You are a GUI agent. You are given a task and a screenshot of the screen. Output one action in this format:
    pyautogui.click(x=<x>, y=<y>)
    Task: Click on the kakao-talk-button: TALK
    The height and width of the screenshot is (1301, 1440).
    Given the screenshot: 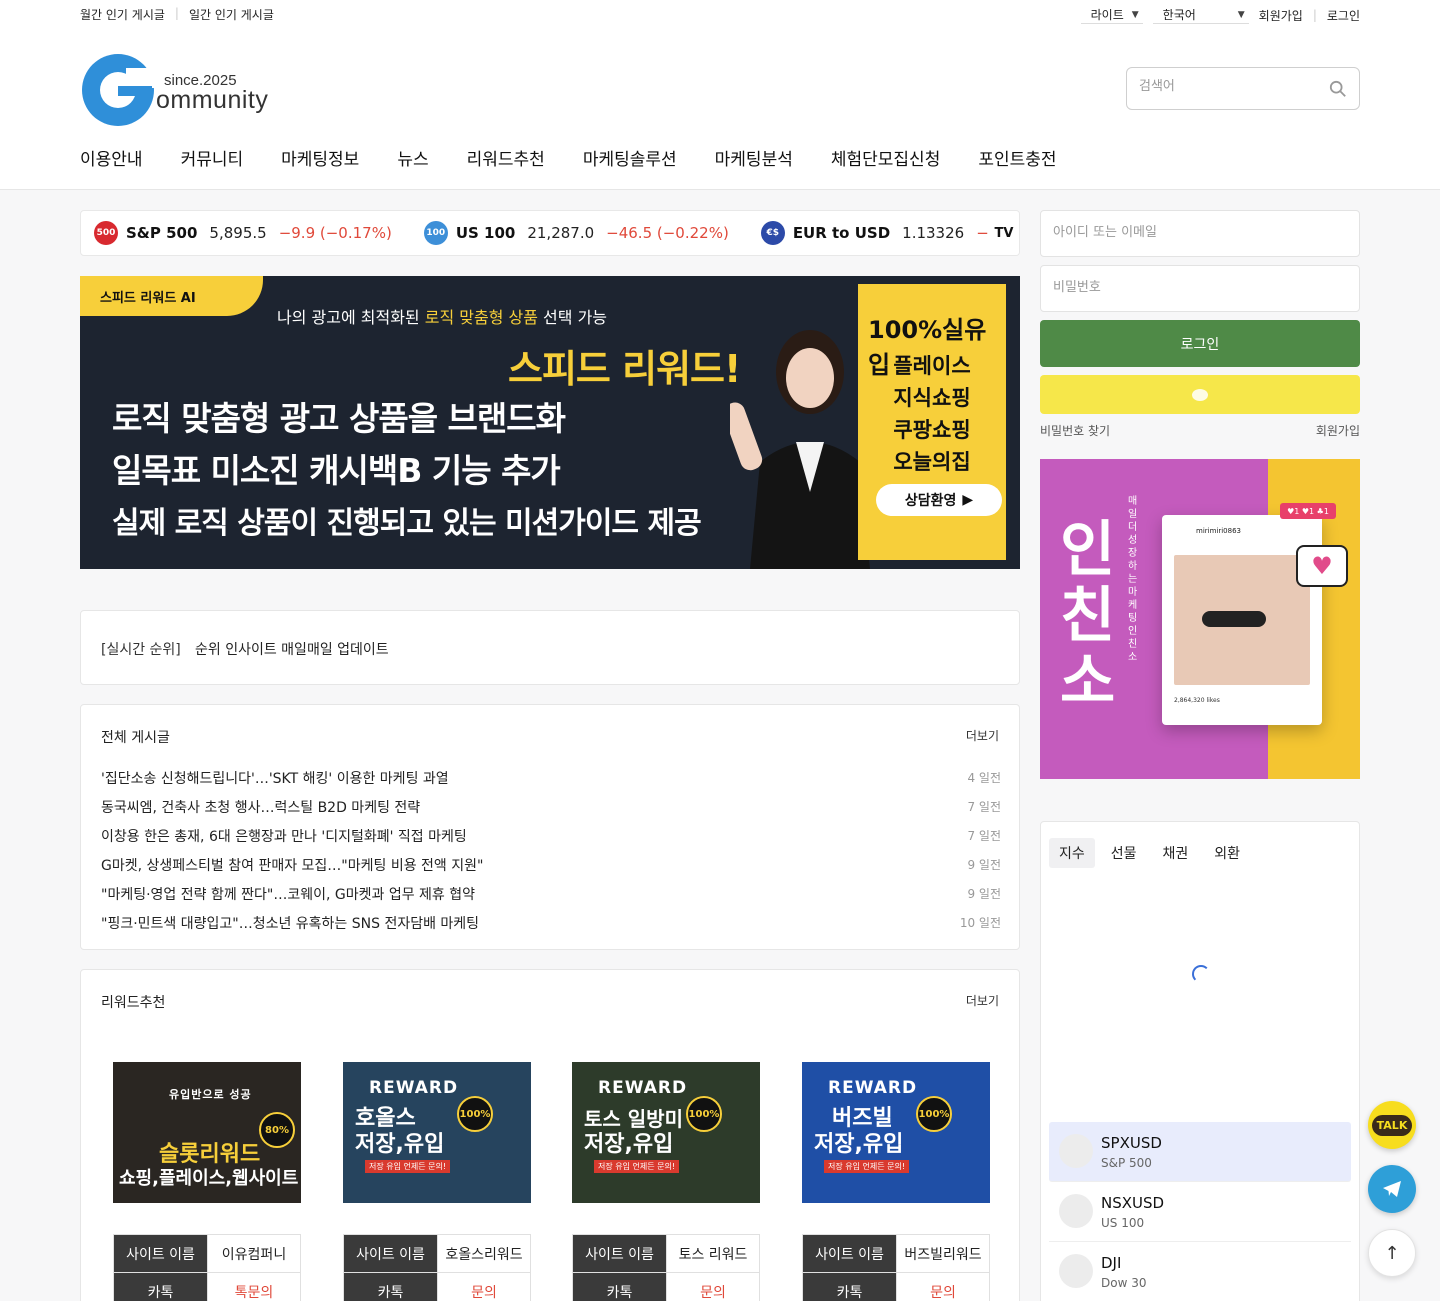 What is the action you would take?
    pyautogui.click(x=1392, y=1125)
    